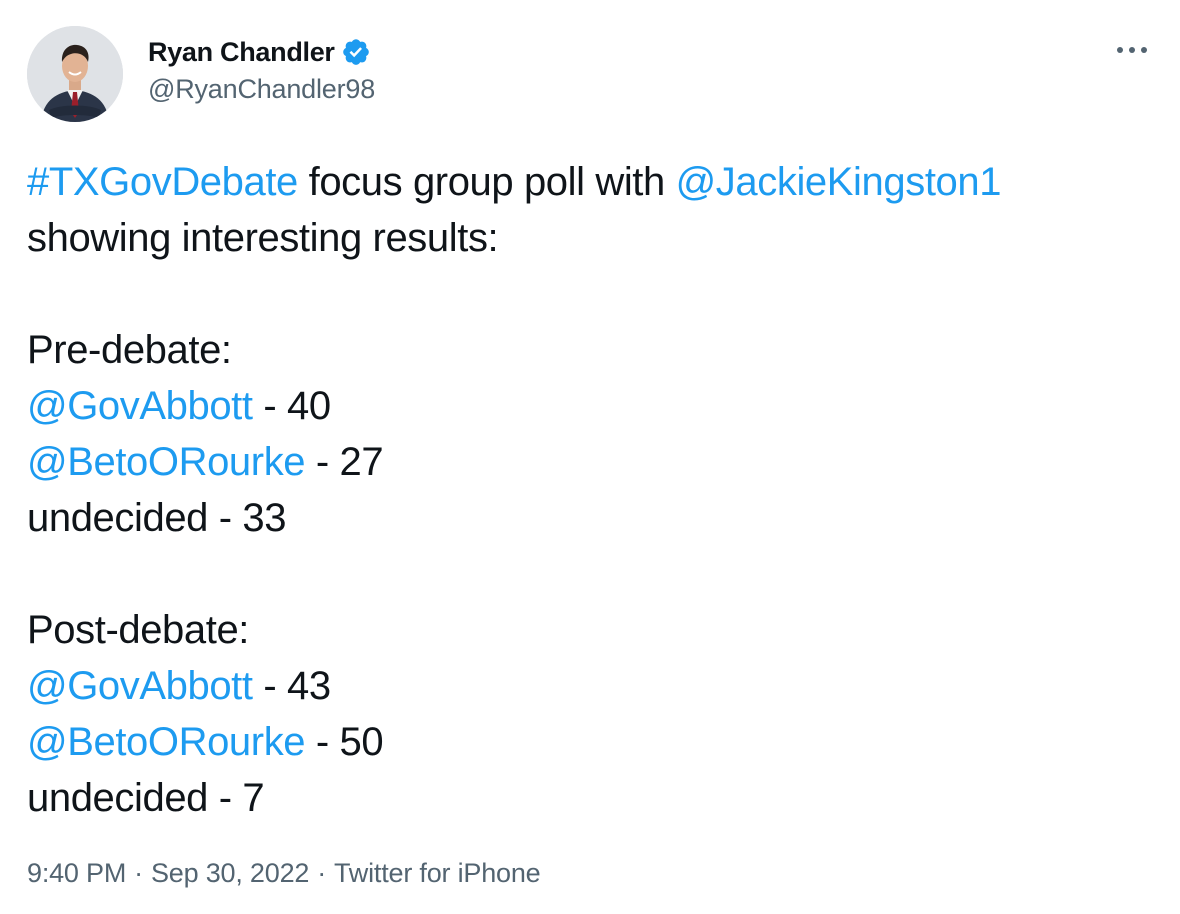  What do you see at coordinates (291, 686) in the screenshot?
I see `poll-value: - 43` at bounding box center [291, 686].